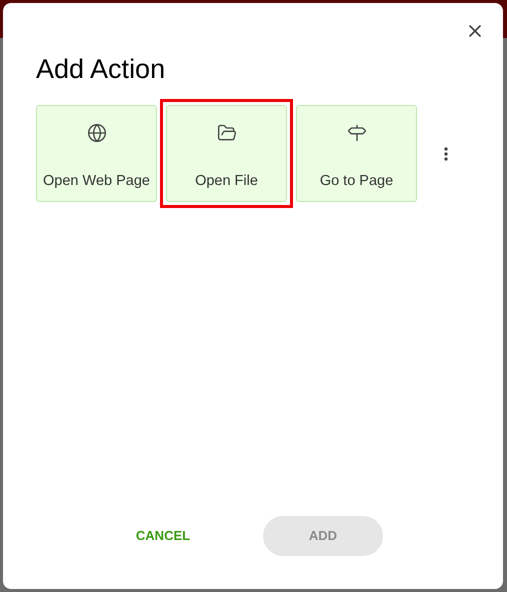 The image size is (507, 592). Describe the element at coordinates (356, 153) in the screenshot. I see `action-card: Go to Page` at that location.